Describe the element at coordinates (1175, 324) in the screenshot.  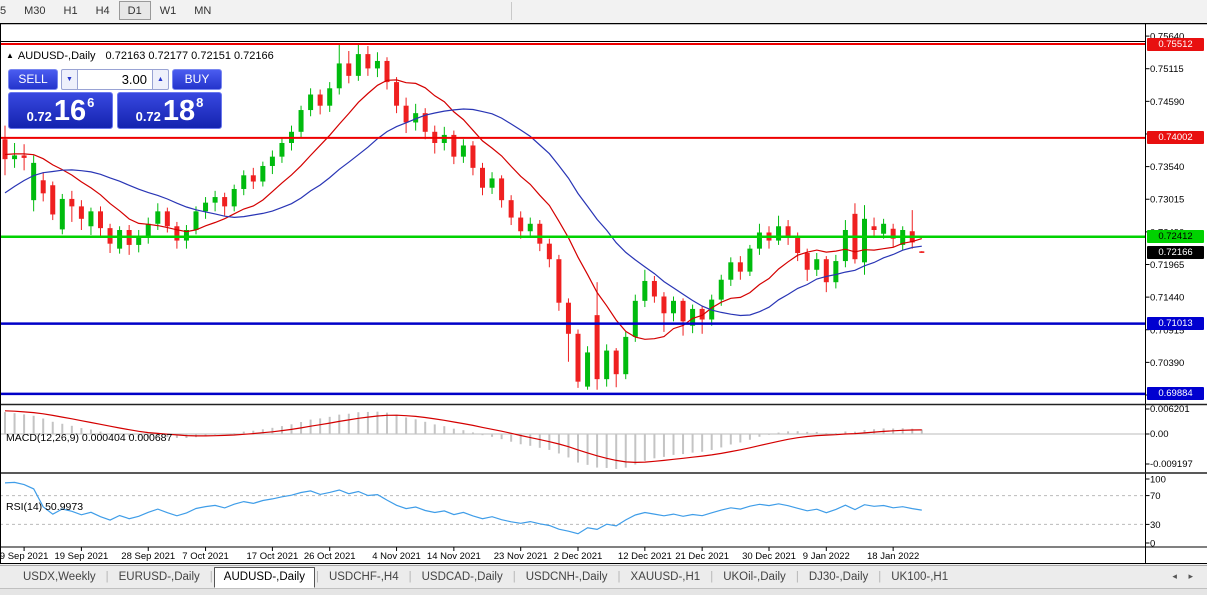
I see `level-badge-0.71013: 0.71013` at that location.